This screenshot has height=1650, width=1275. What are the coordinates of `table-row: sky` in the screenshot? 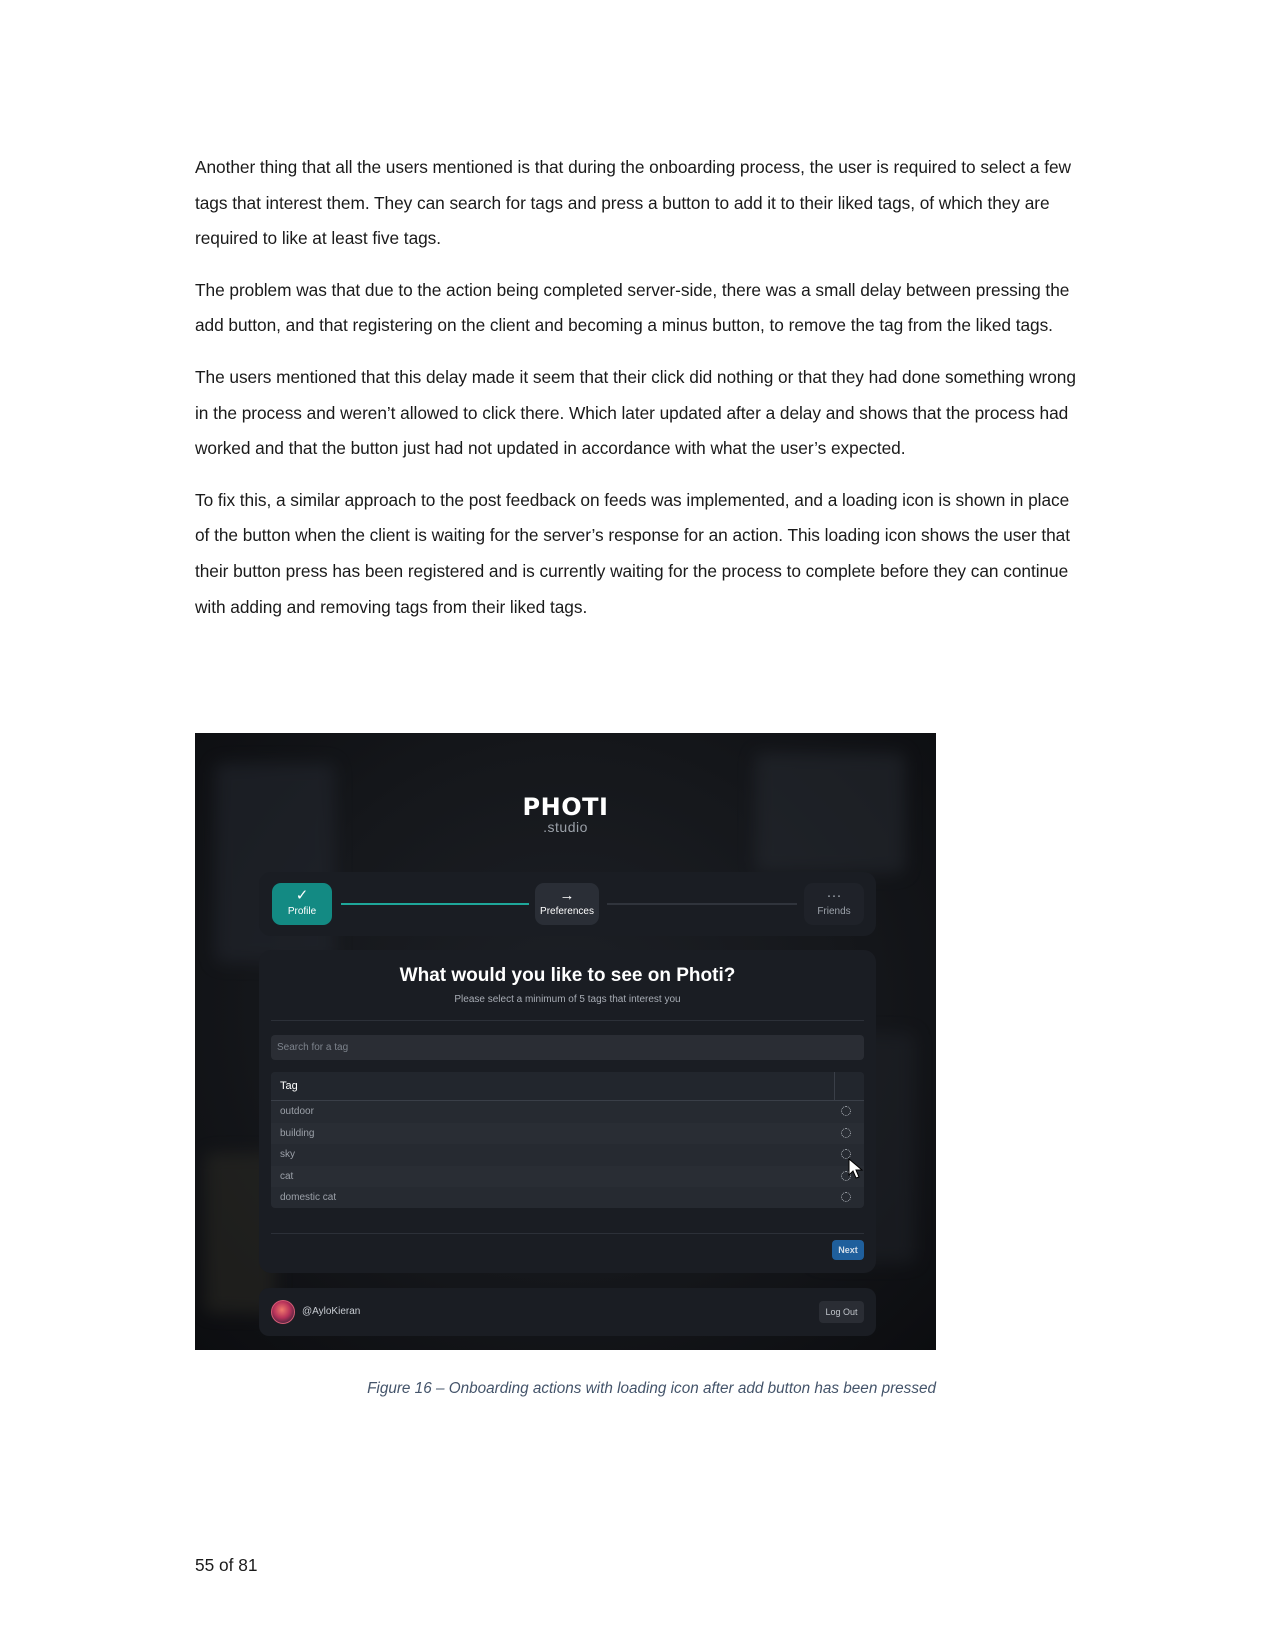 It's located at (567, 1155).